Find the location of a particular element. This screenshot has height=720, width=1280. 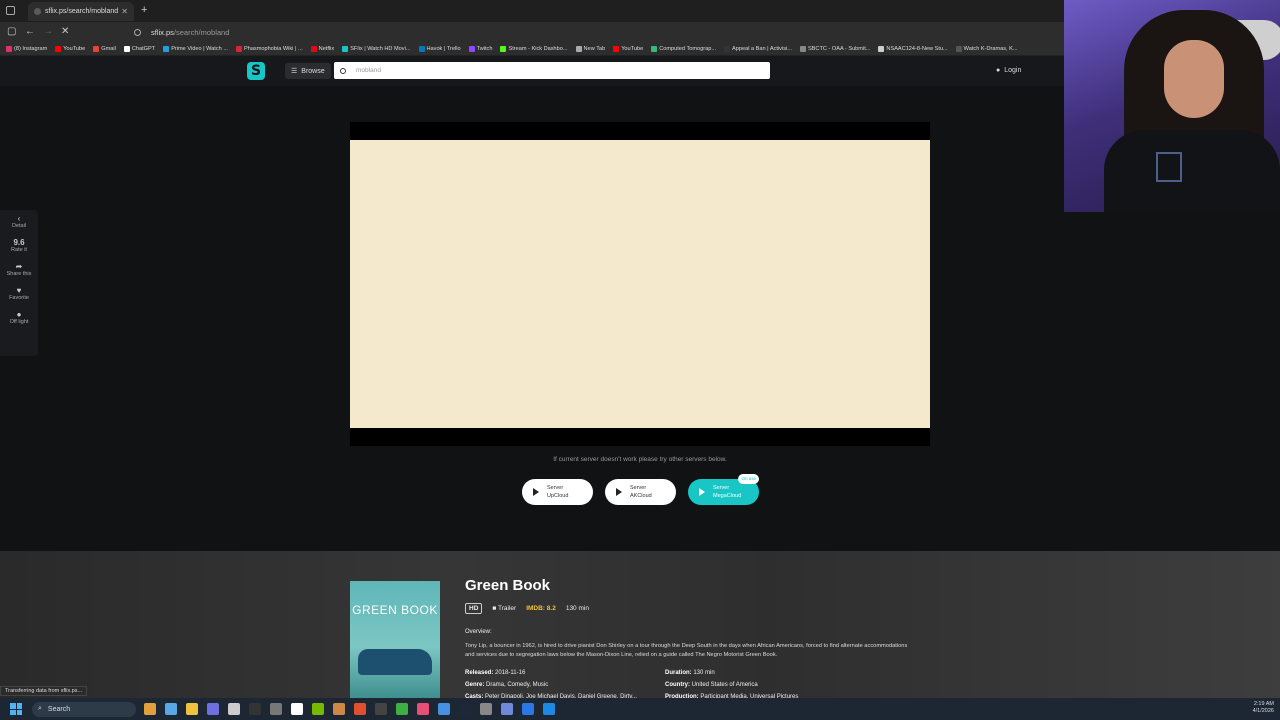

browser-tab-bar: sflix.ps/search/mobland ✕ + is located at coordinates (532, 11).